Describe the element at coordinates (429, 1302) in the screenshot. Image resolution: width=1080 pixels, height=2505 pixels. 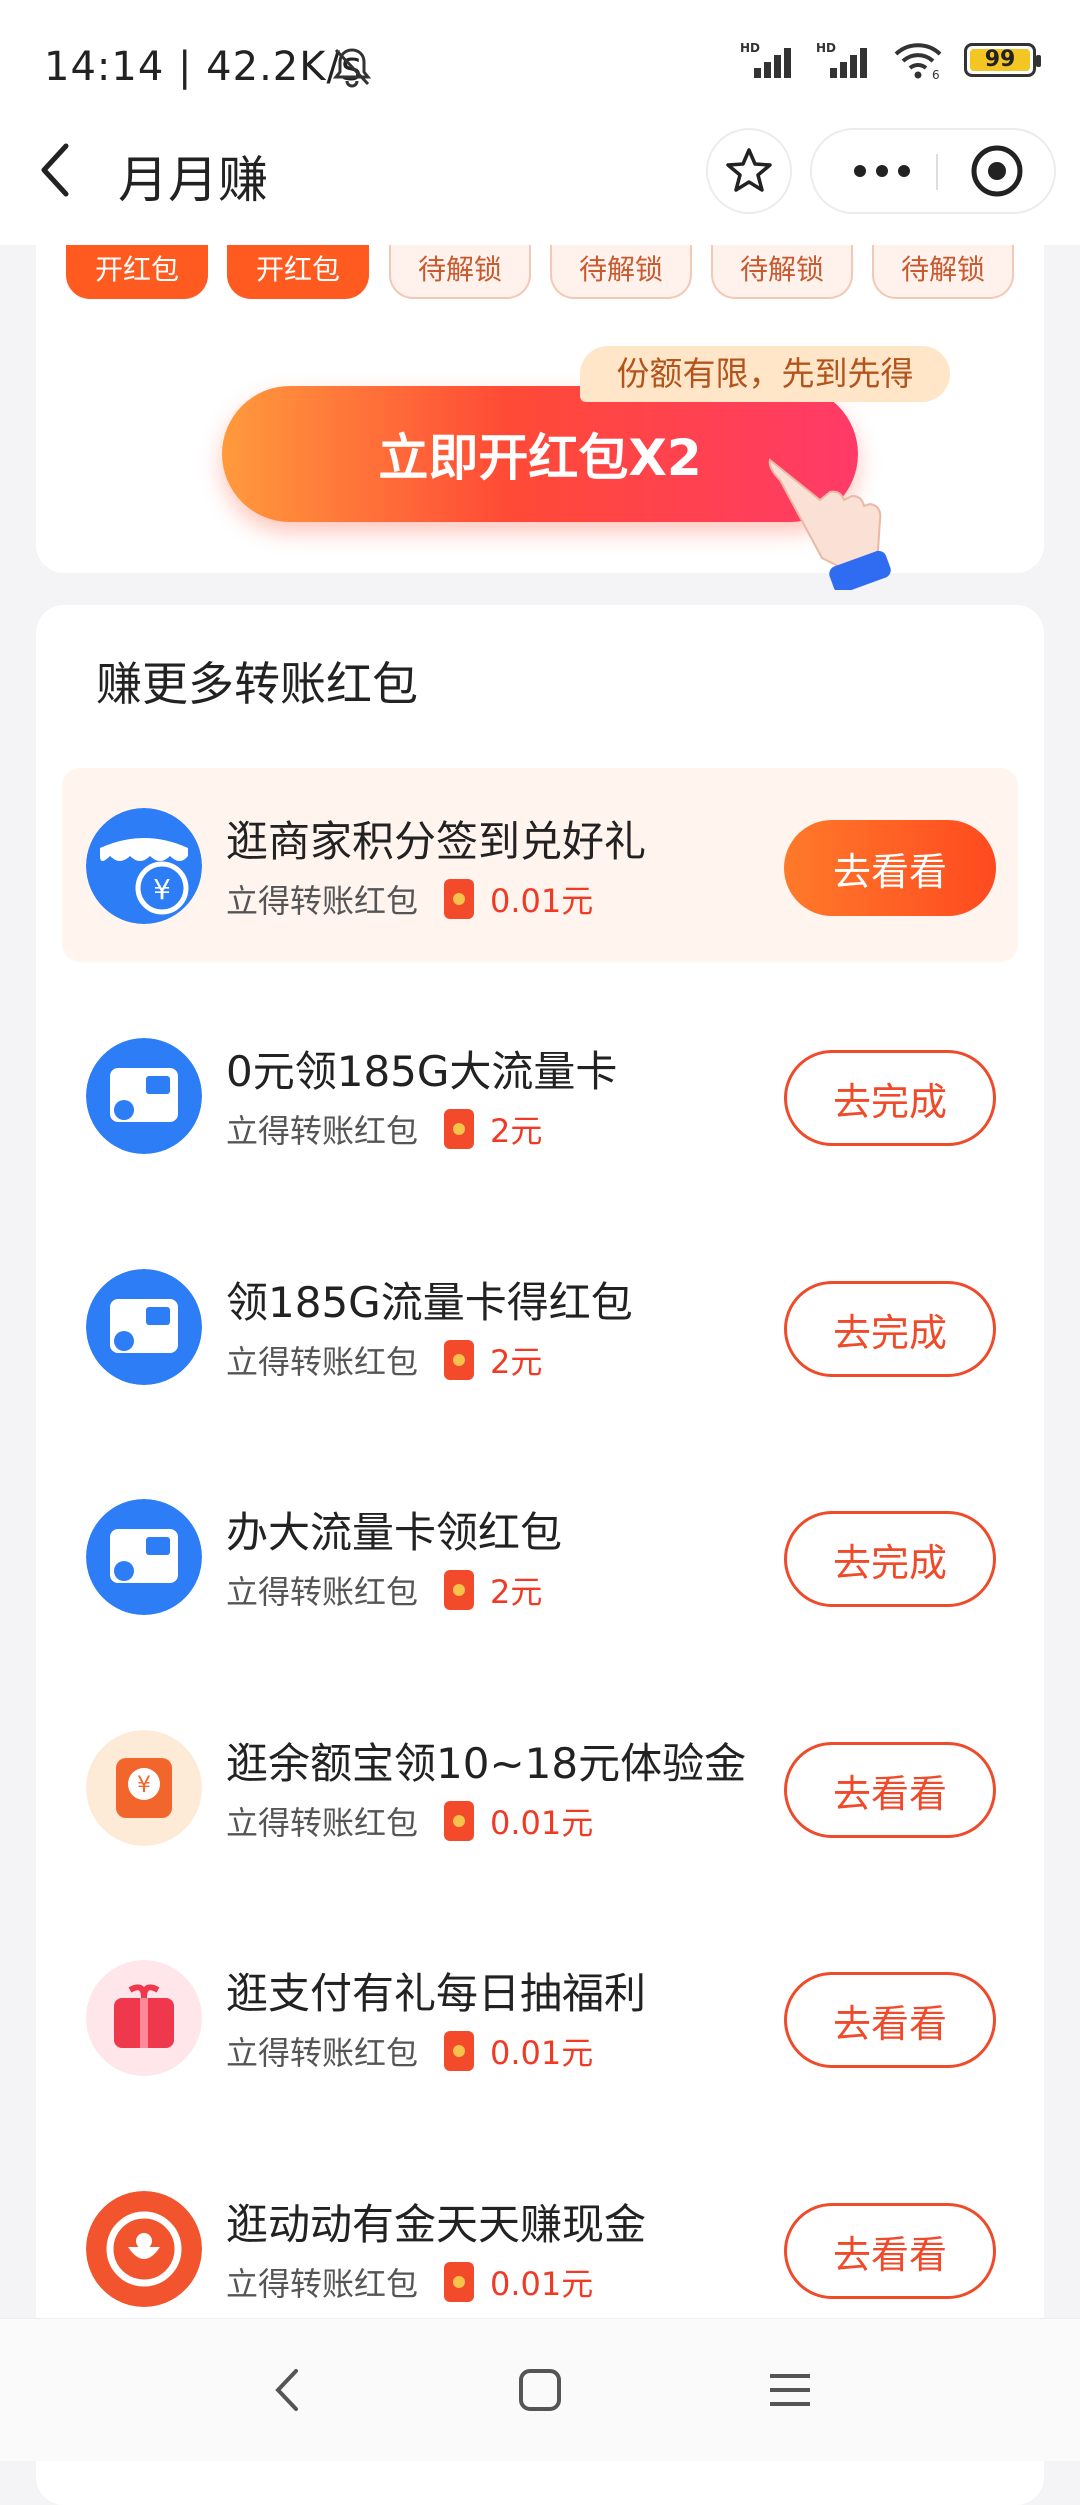
I see `task-title: 领185G流量卡得红包` at that location.